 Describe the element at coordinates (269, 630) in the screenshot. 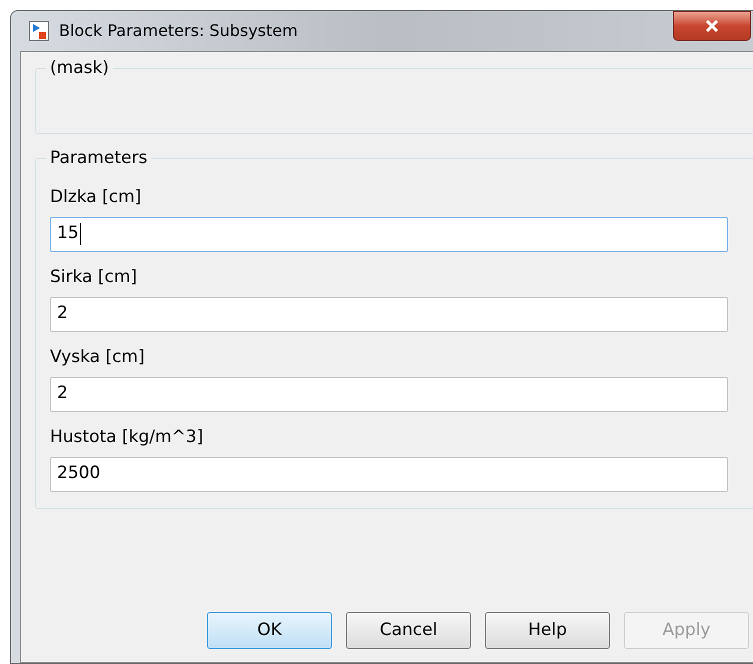

I see `dialog-button: OK` at that location.